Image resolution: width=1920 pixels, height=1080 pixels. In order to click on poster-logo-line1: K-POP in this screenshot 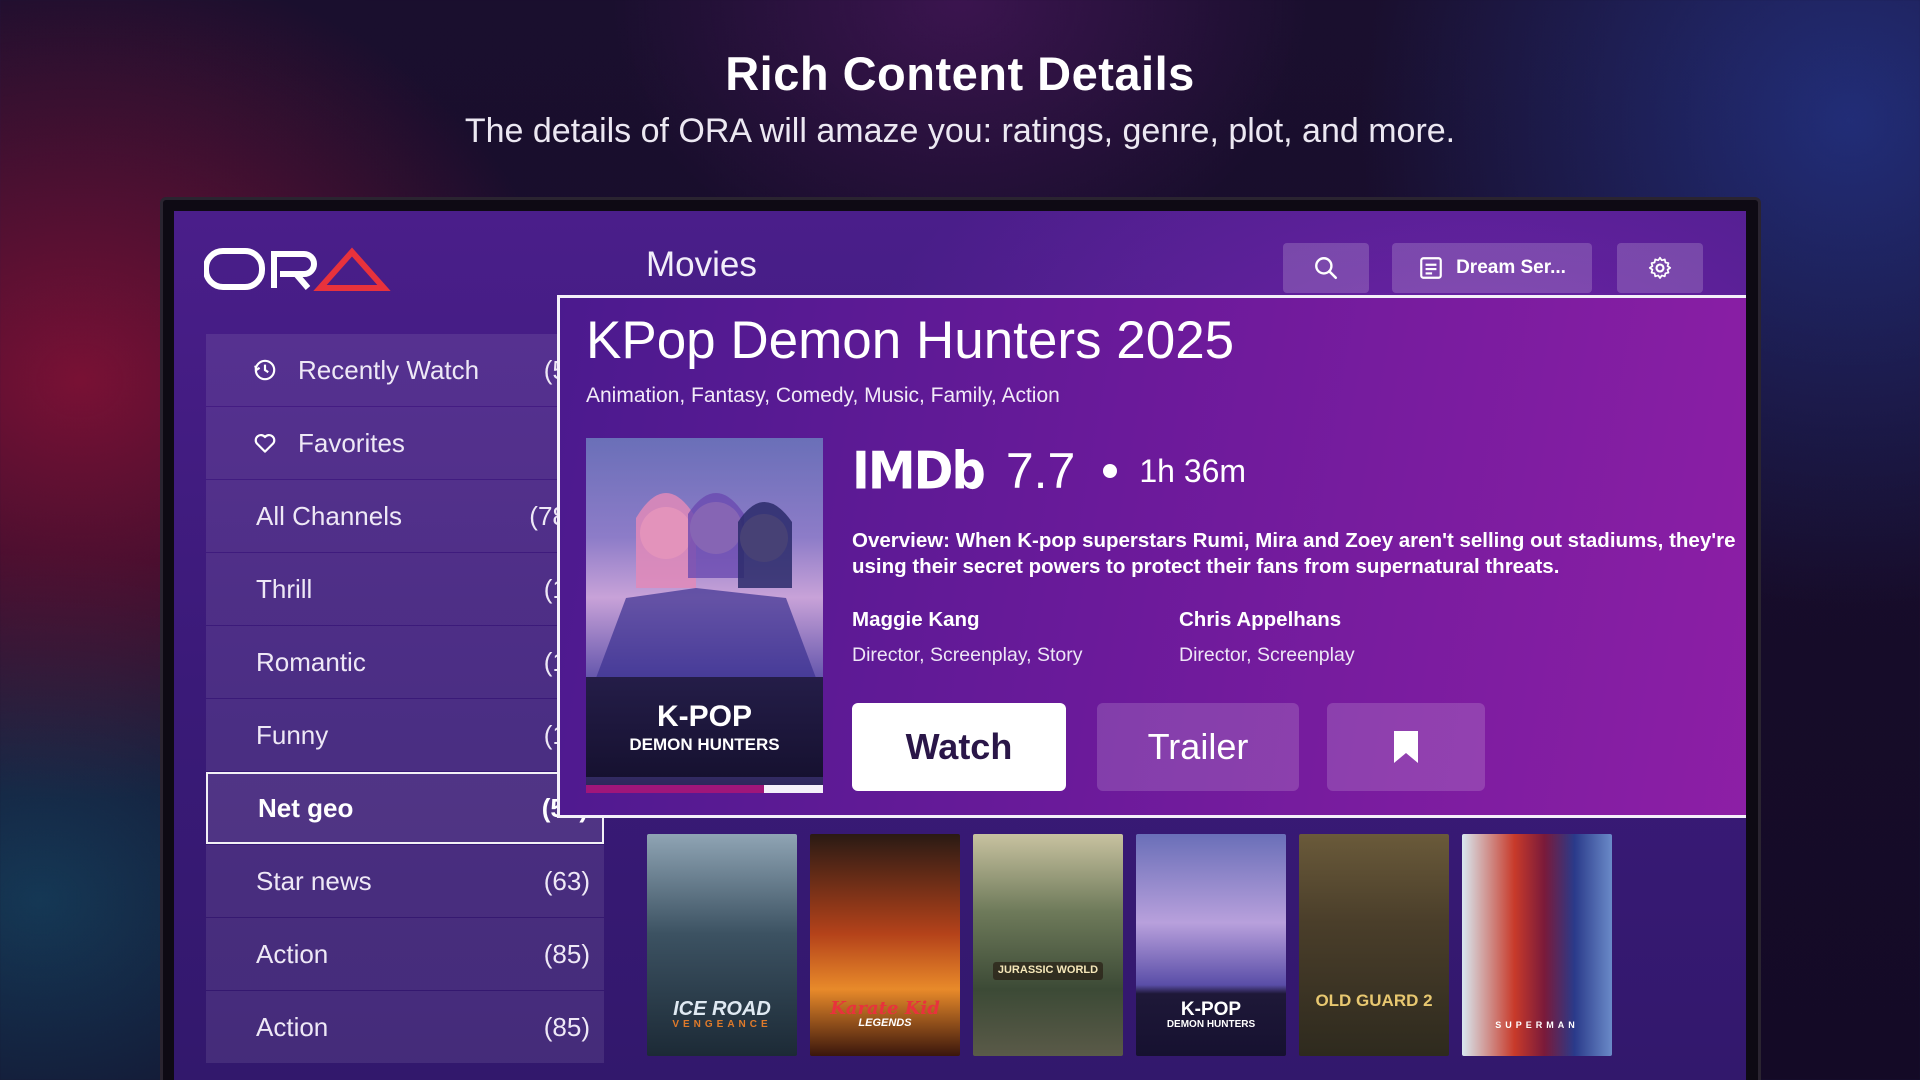, I will do `click(704, 716)`.